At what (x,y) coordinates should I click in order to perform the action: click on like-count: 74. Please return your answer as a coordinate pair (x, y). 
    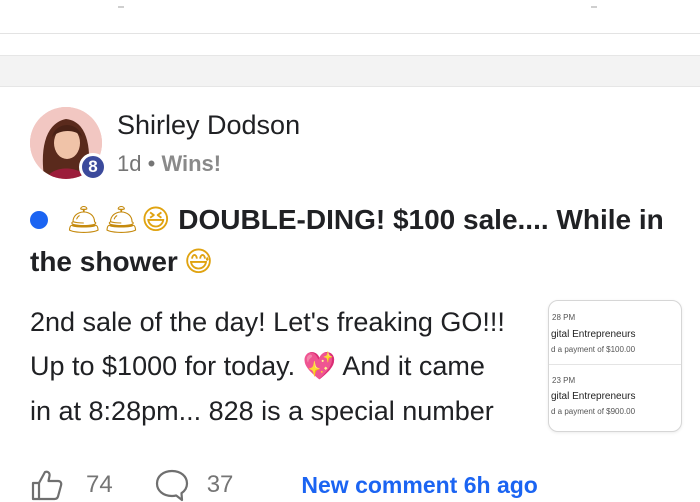
    Looking at the image, I should click on (99, 484).